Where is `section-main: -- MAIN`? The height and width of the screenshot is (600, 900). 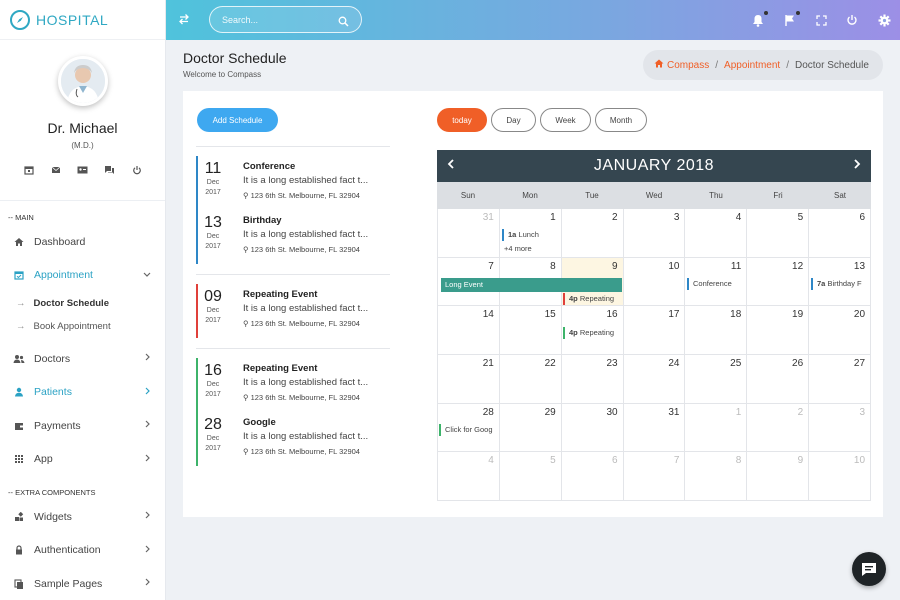
section-main: -- MAIN is located at coordinates (21, 217).